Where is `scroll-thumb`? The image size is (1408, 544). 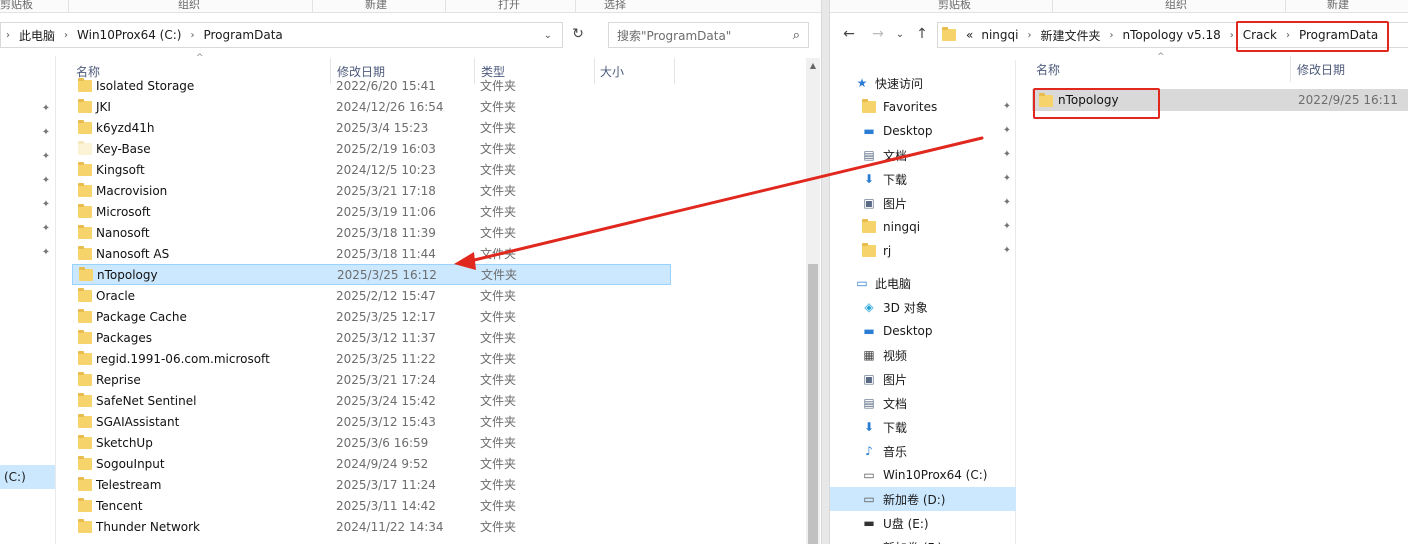
scroll-thumb is located at coordinates (813, 404).